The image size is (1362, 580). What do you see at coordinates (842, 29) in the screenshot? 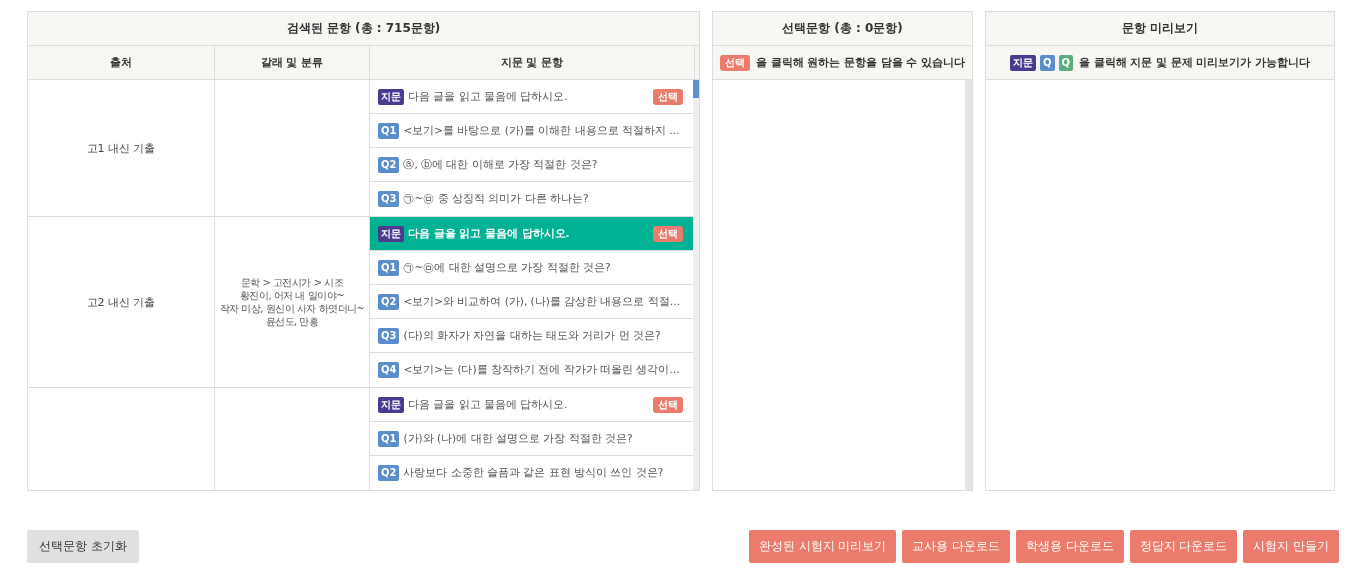
I see `panel-title: 선택문항 (총 : 0문항)` at bounding box center [842, 29].